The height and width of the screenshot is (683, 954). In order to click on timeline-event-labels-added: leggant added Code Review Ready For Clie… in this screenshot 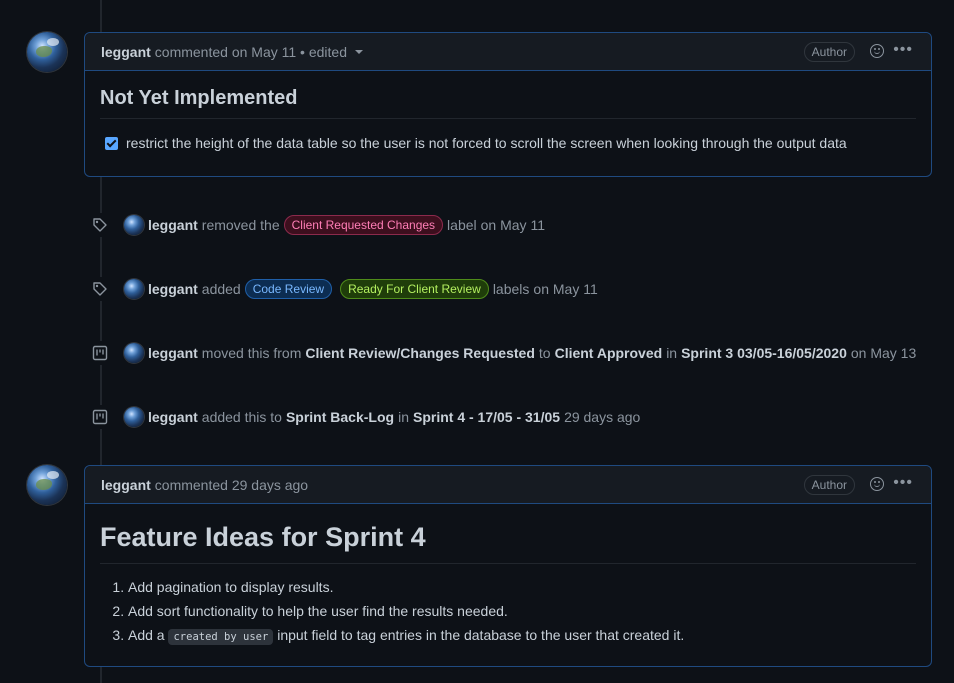, I will do `click(343, 289)`.